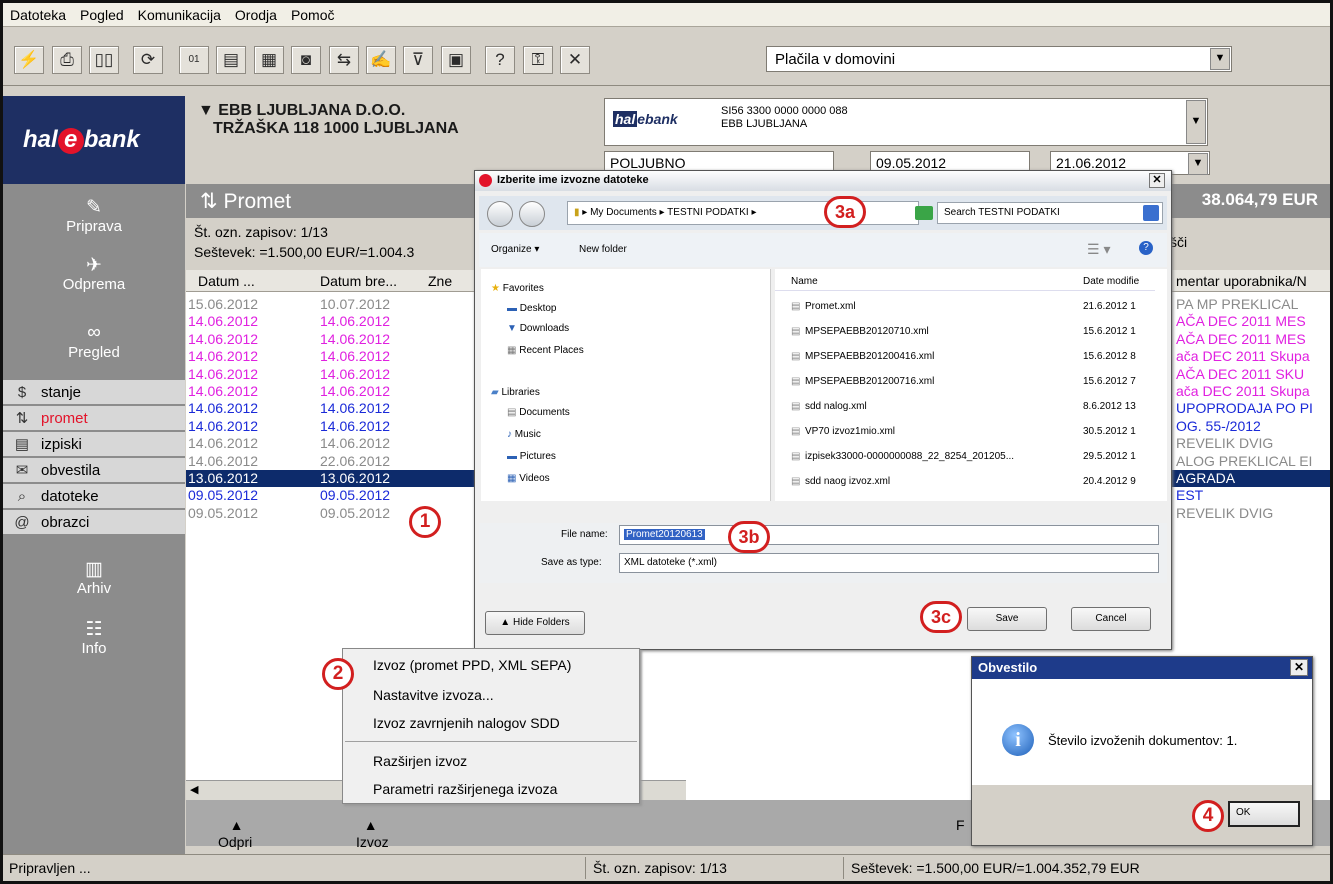 Image resolution: width=1333 pixels, height=884 pixels. What do you see at coordinates (94, 273) in the screenshot?
I see `sidebar-item-odprema: ✈ Odprema` at bounding box center [94, 273].